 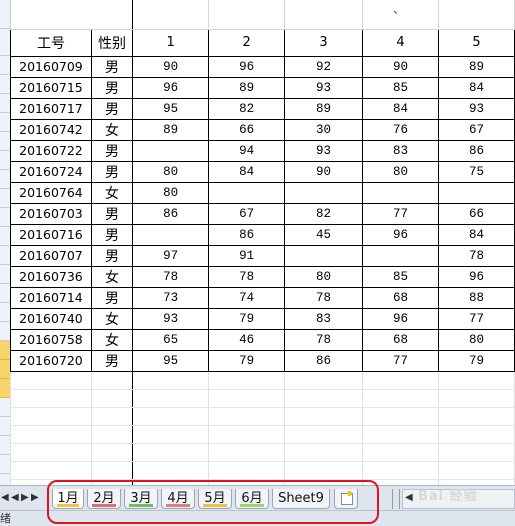 What do you see at coordinates (247, 339) in the screenshot?
I see `score-cell: 46` at bounding box center [247, 339].